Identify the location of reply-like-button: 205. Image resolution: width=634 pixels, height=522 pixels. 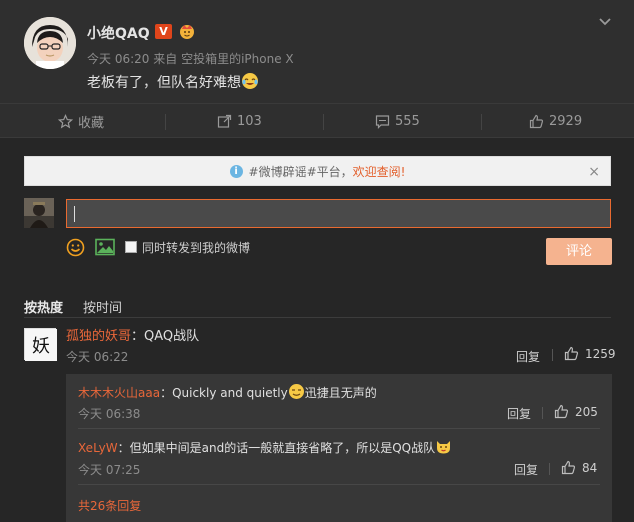
(576, 411).